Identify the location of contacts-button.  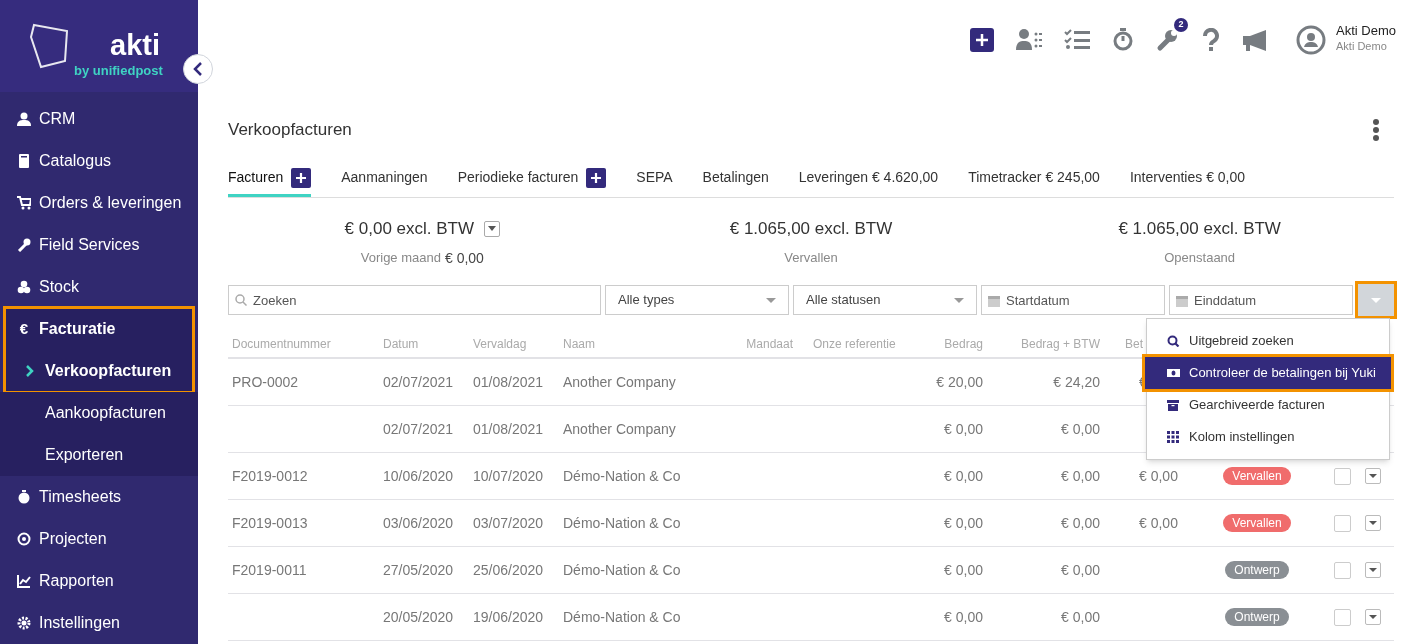
(1029, 40).